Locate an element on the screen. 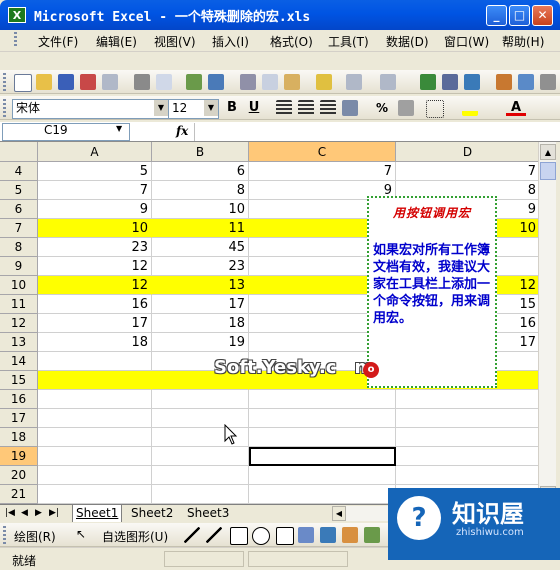 This screenshot has width=560, height=570. autosum-icon is located at coordinates (450, 82).